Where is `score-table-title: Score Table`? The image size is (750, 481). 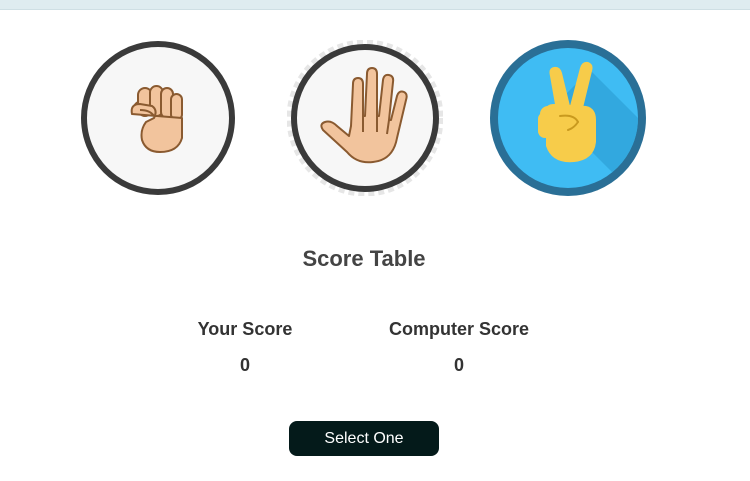 score-table-title: Score Table is located at coordinates (364, 258).